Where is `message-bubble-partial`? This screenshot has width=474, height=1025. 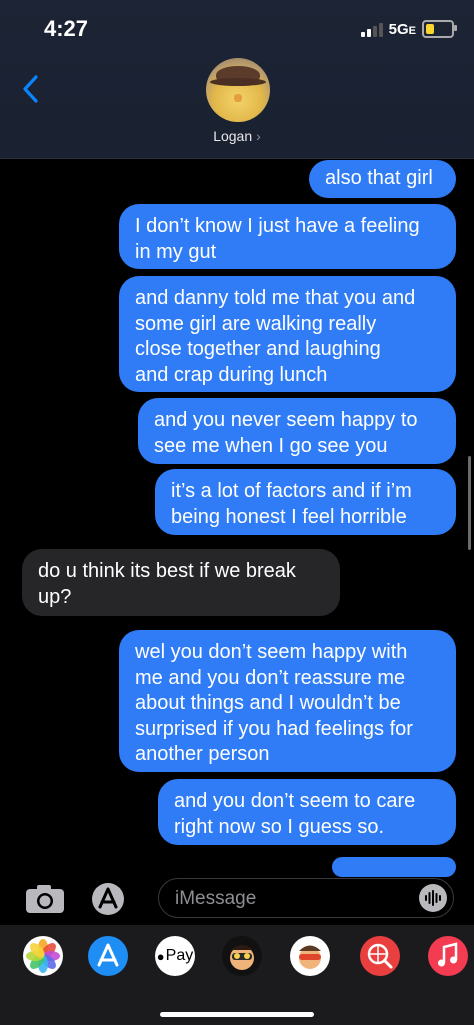 message-bubble-partial is located at coordinates (394, 867).